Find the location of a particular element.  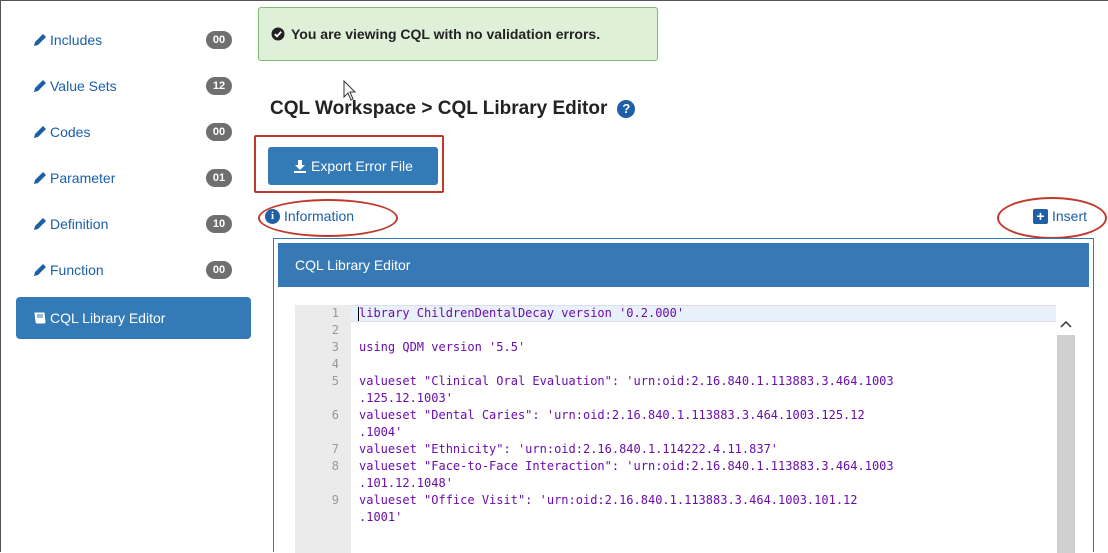

sidebar-item-label: Parameter is located at coordinates (83, 178).